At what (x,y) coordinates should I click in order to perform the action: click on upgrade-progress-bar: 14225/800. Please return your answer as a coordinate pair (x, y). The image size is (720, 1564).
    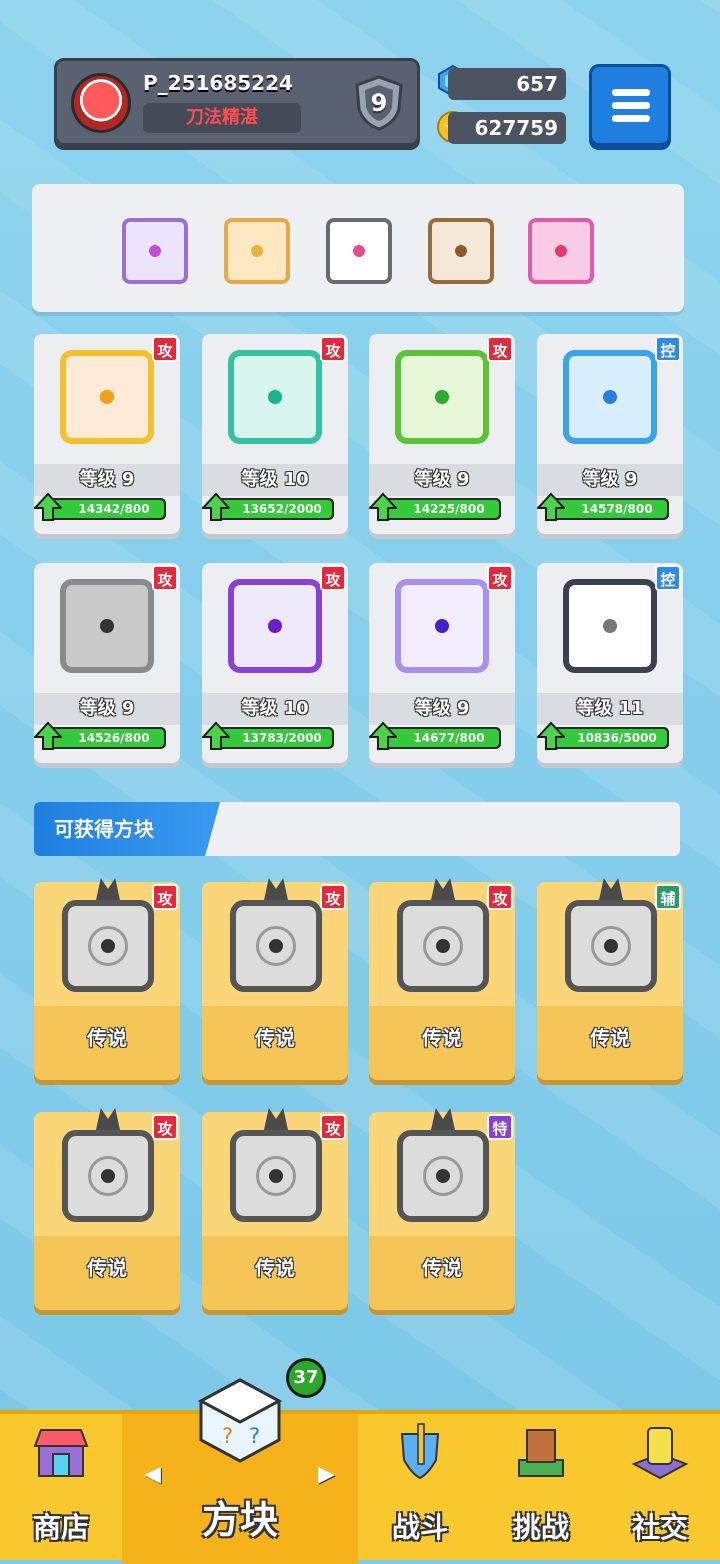
    Looking at the image, I should click on (441, 509).